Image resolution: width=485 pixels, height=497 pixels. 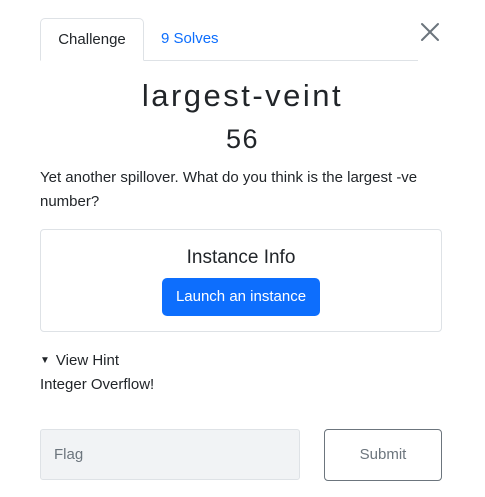 I want to click on launch-instance-button: Launch an instance, so click(x=241, y=297).